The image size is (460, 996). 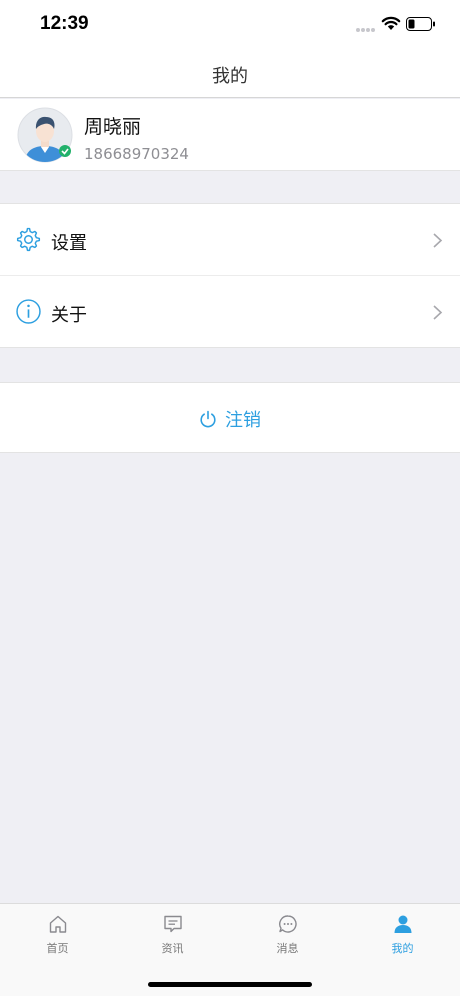 What do you see at coordinates (402, 924) in the screenshot?
I see `user-icon` at bounding box center [402, 924].